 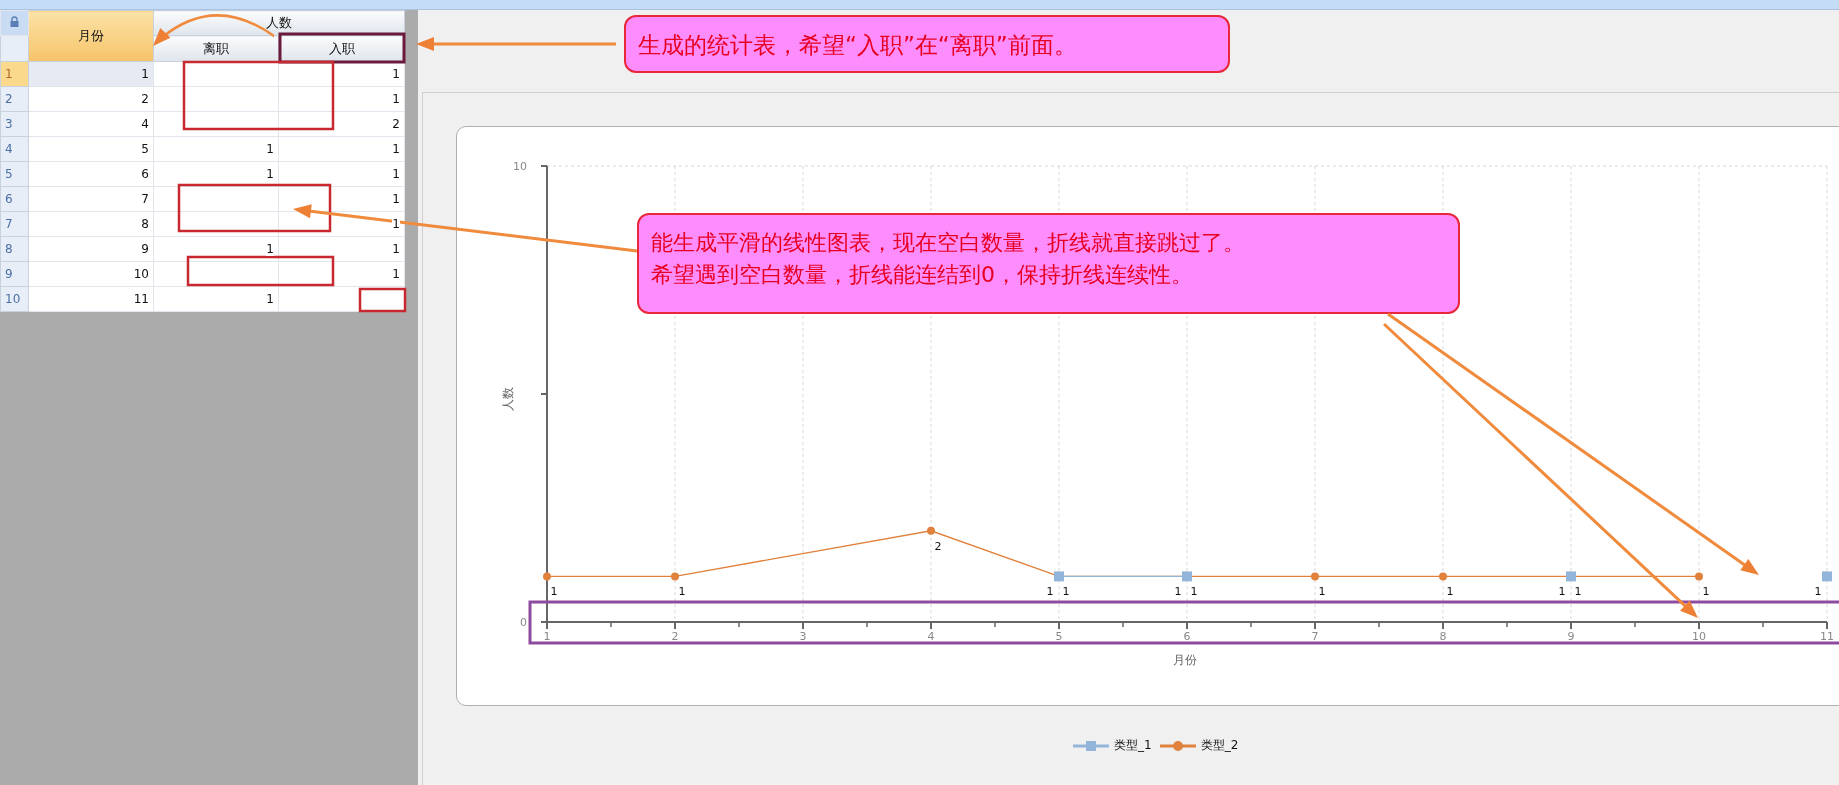 What do you see at coordinates (91, 174) in the screenshot?
I see `table-cell: 6` at bounding box center [91, 174].